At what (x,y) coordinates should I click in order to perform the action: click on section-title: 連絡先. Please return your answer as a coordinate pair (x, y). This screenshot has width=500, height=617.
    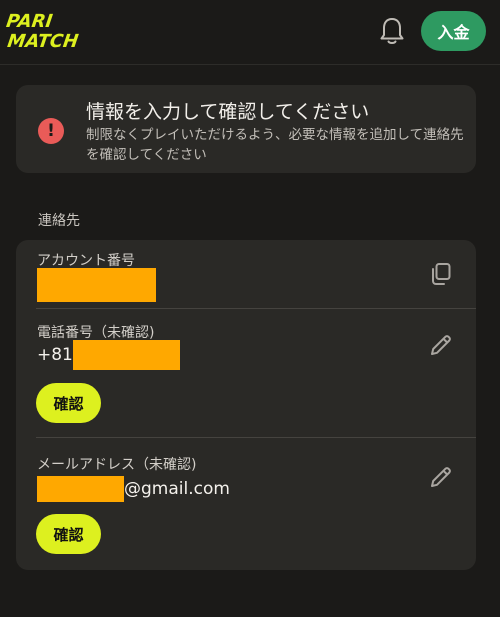
    Looking at the image, I should click on (59, 221).